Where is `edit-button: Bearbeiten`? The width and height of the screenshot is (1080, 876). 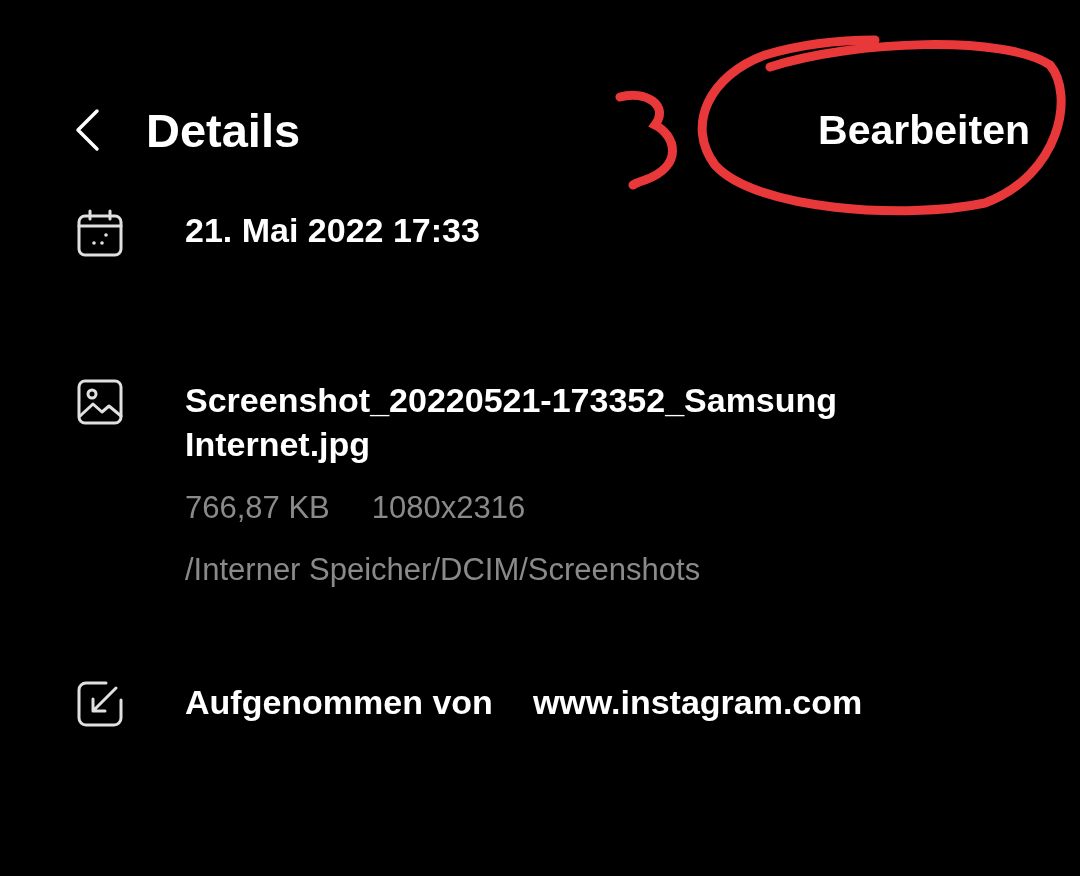 edit-button: Bearbeiten is located at coordinates (924, 130).